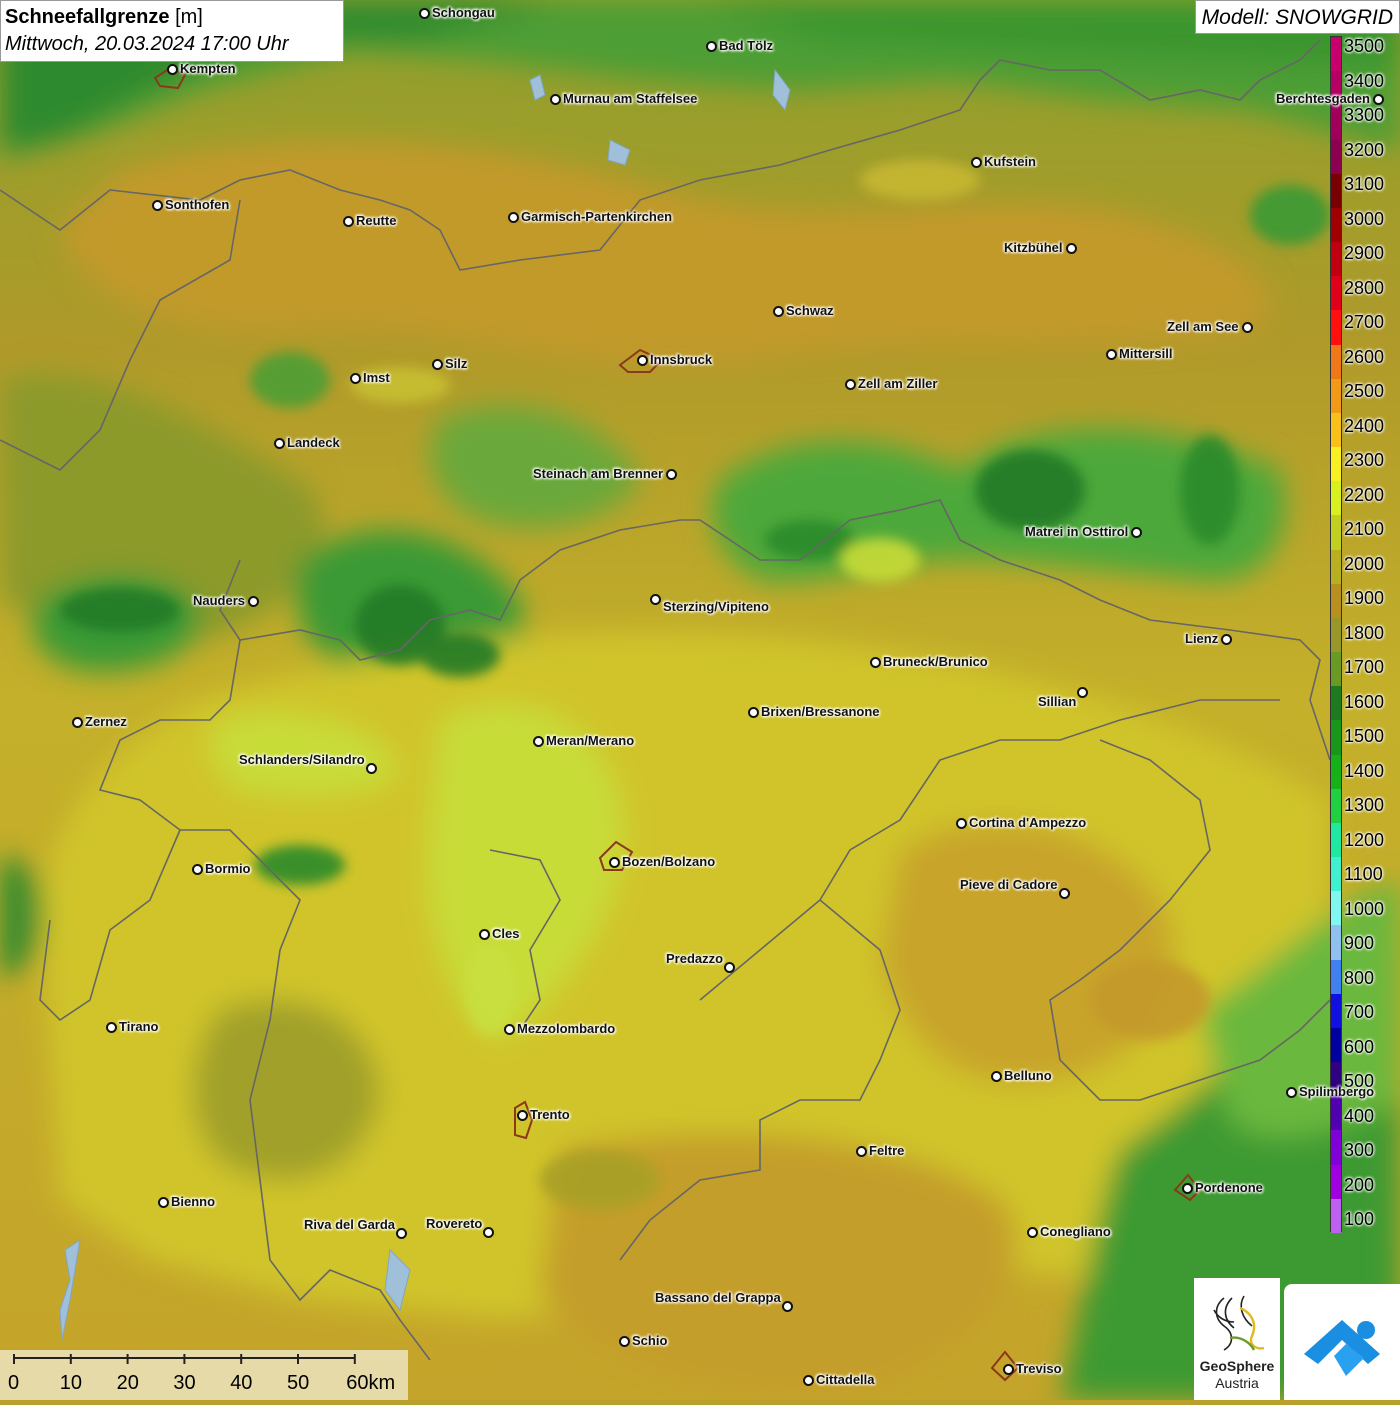 This screenshot has height=1405, width=1400. What do you see at coordinates (1364, 701) in the screenshot?
I see `legend-value-label: 1600` at bounding box center [1364, 701].